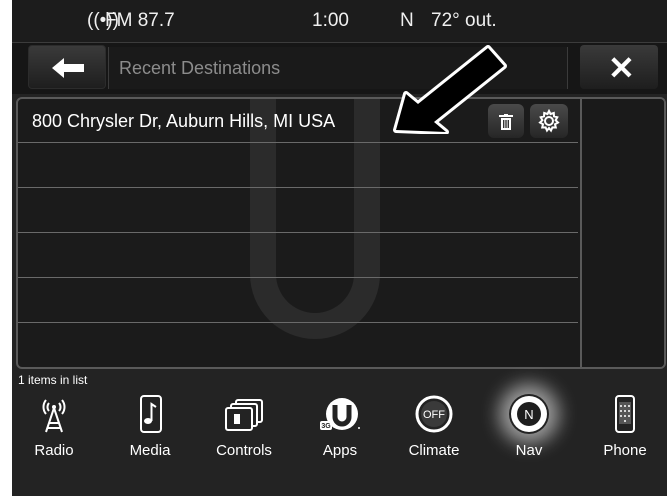 This screenshot has height=496, width=667. I want to click on compass-icon: N, so click(529, 414).